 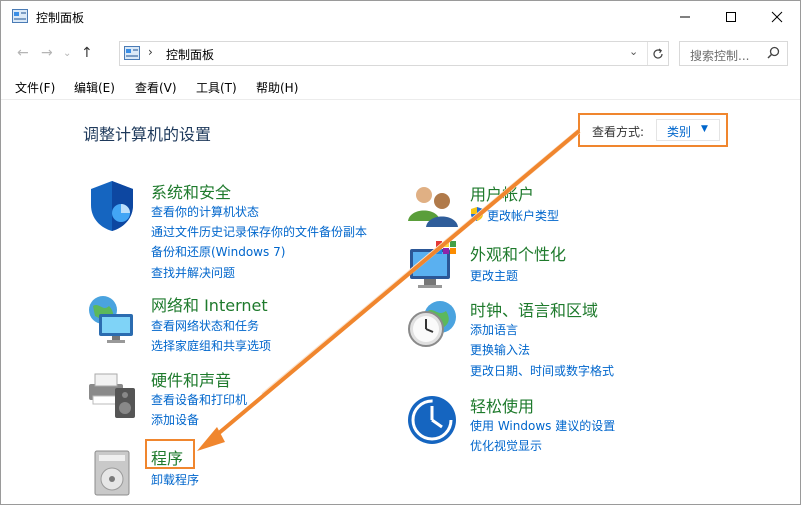 What do you see at coordinates (502, 193) in the screenshot?
I see `category-title-users: 用户帐户` at bounding box center [502, 193].